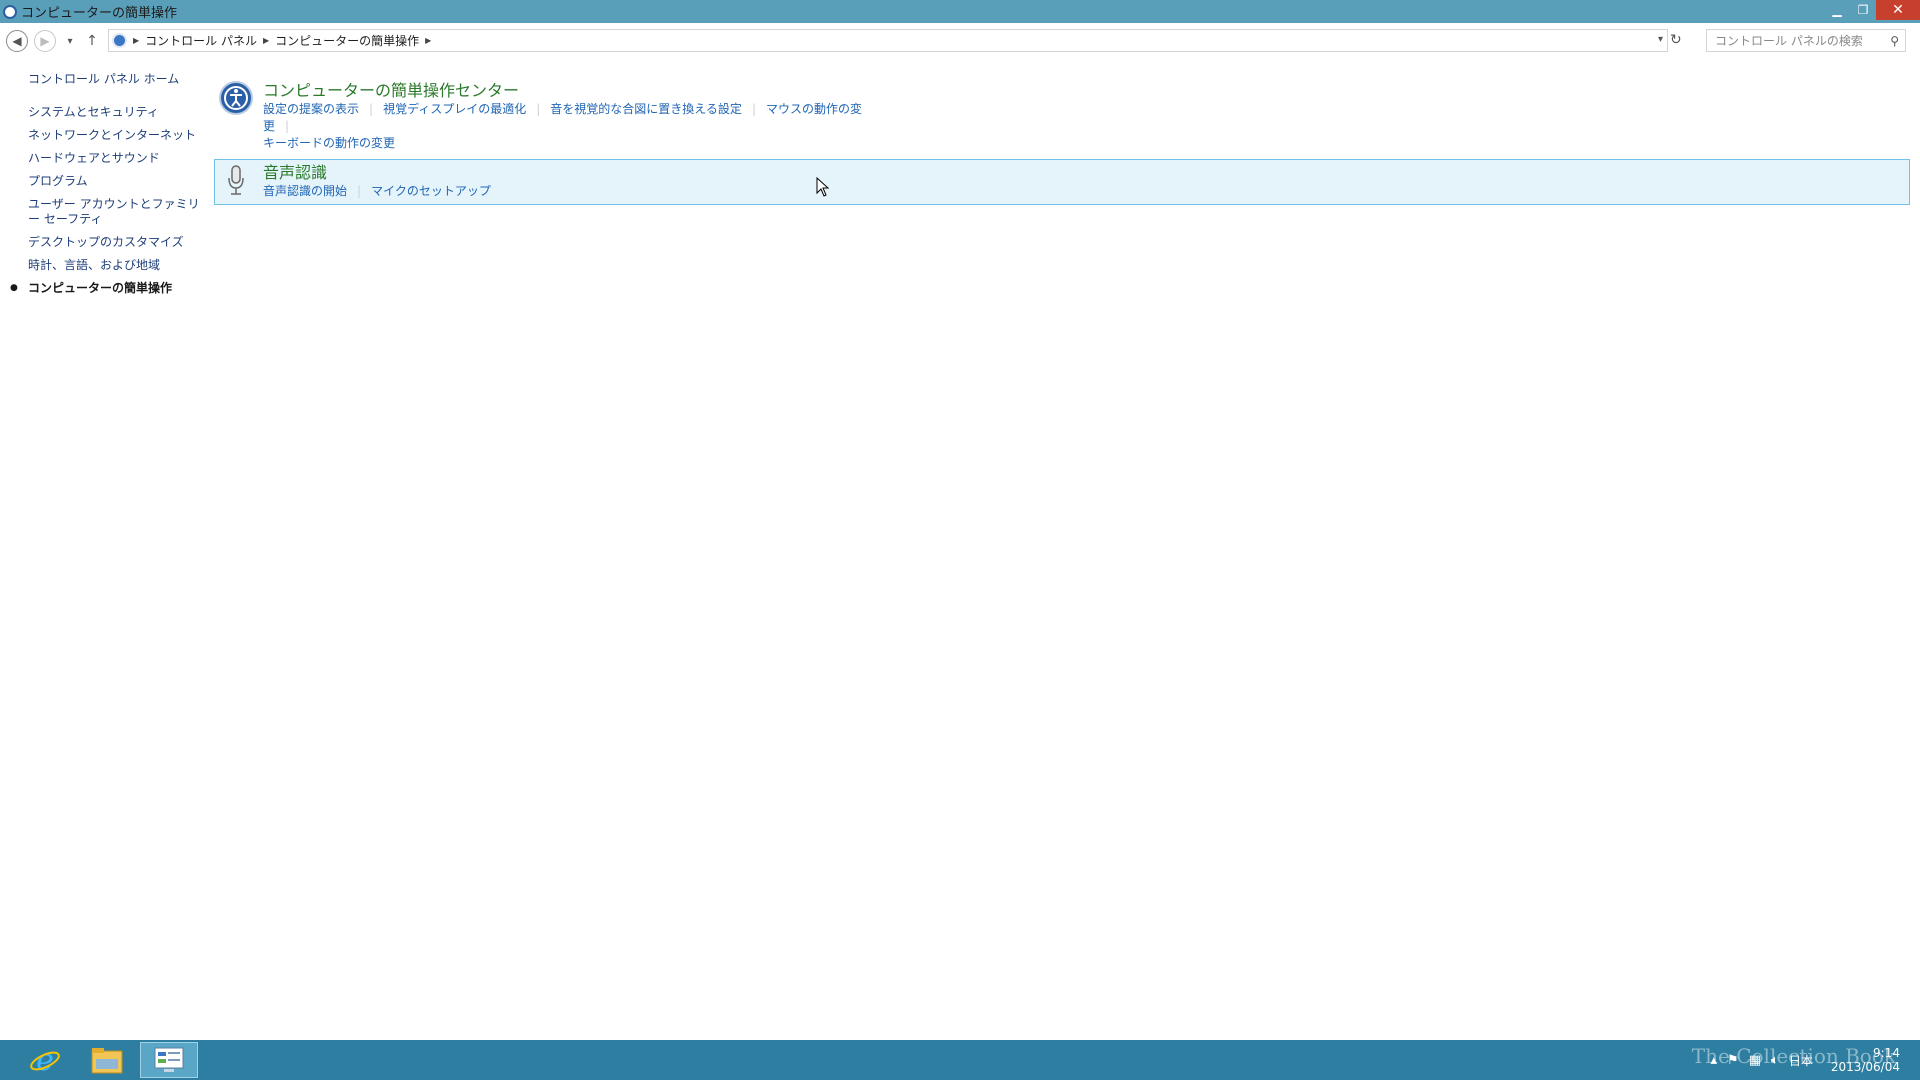 The width and height of the screenshot is (1920, 1080). I want to click on network-icon: ▦, so click(1755, 1060).